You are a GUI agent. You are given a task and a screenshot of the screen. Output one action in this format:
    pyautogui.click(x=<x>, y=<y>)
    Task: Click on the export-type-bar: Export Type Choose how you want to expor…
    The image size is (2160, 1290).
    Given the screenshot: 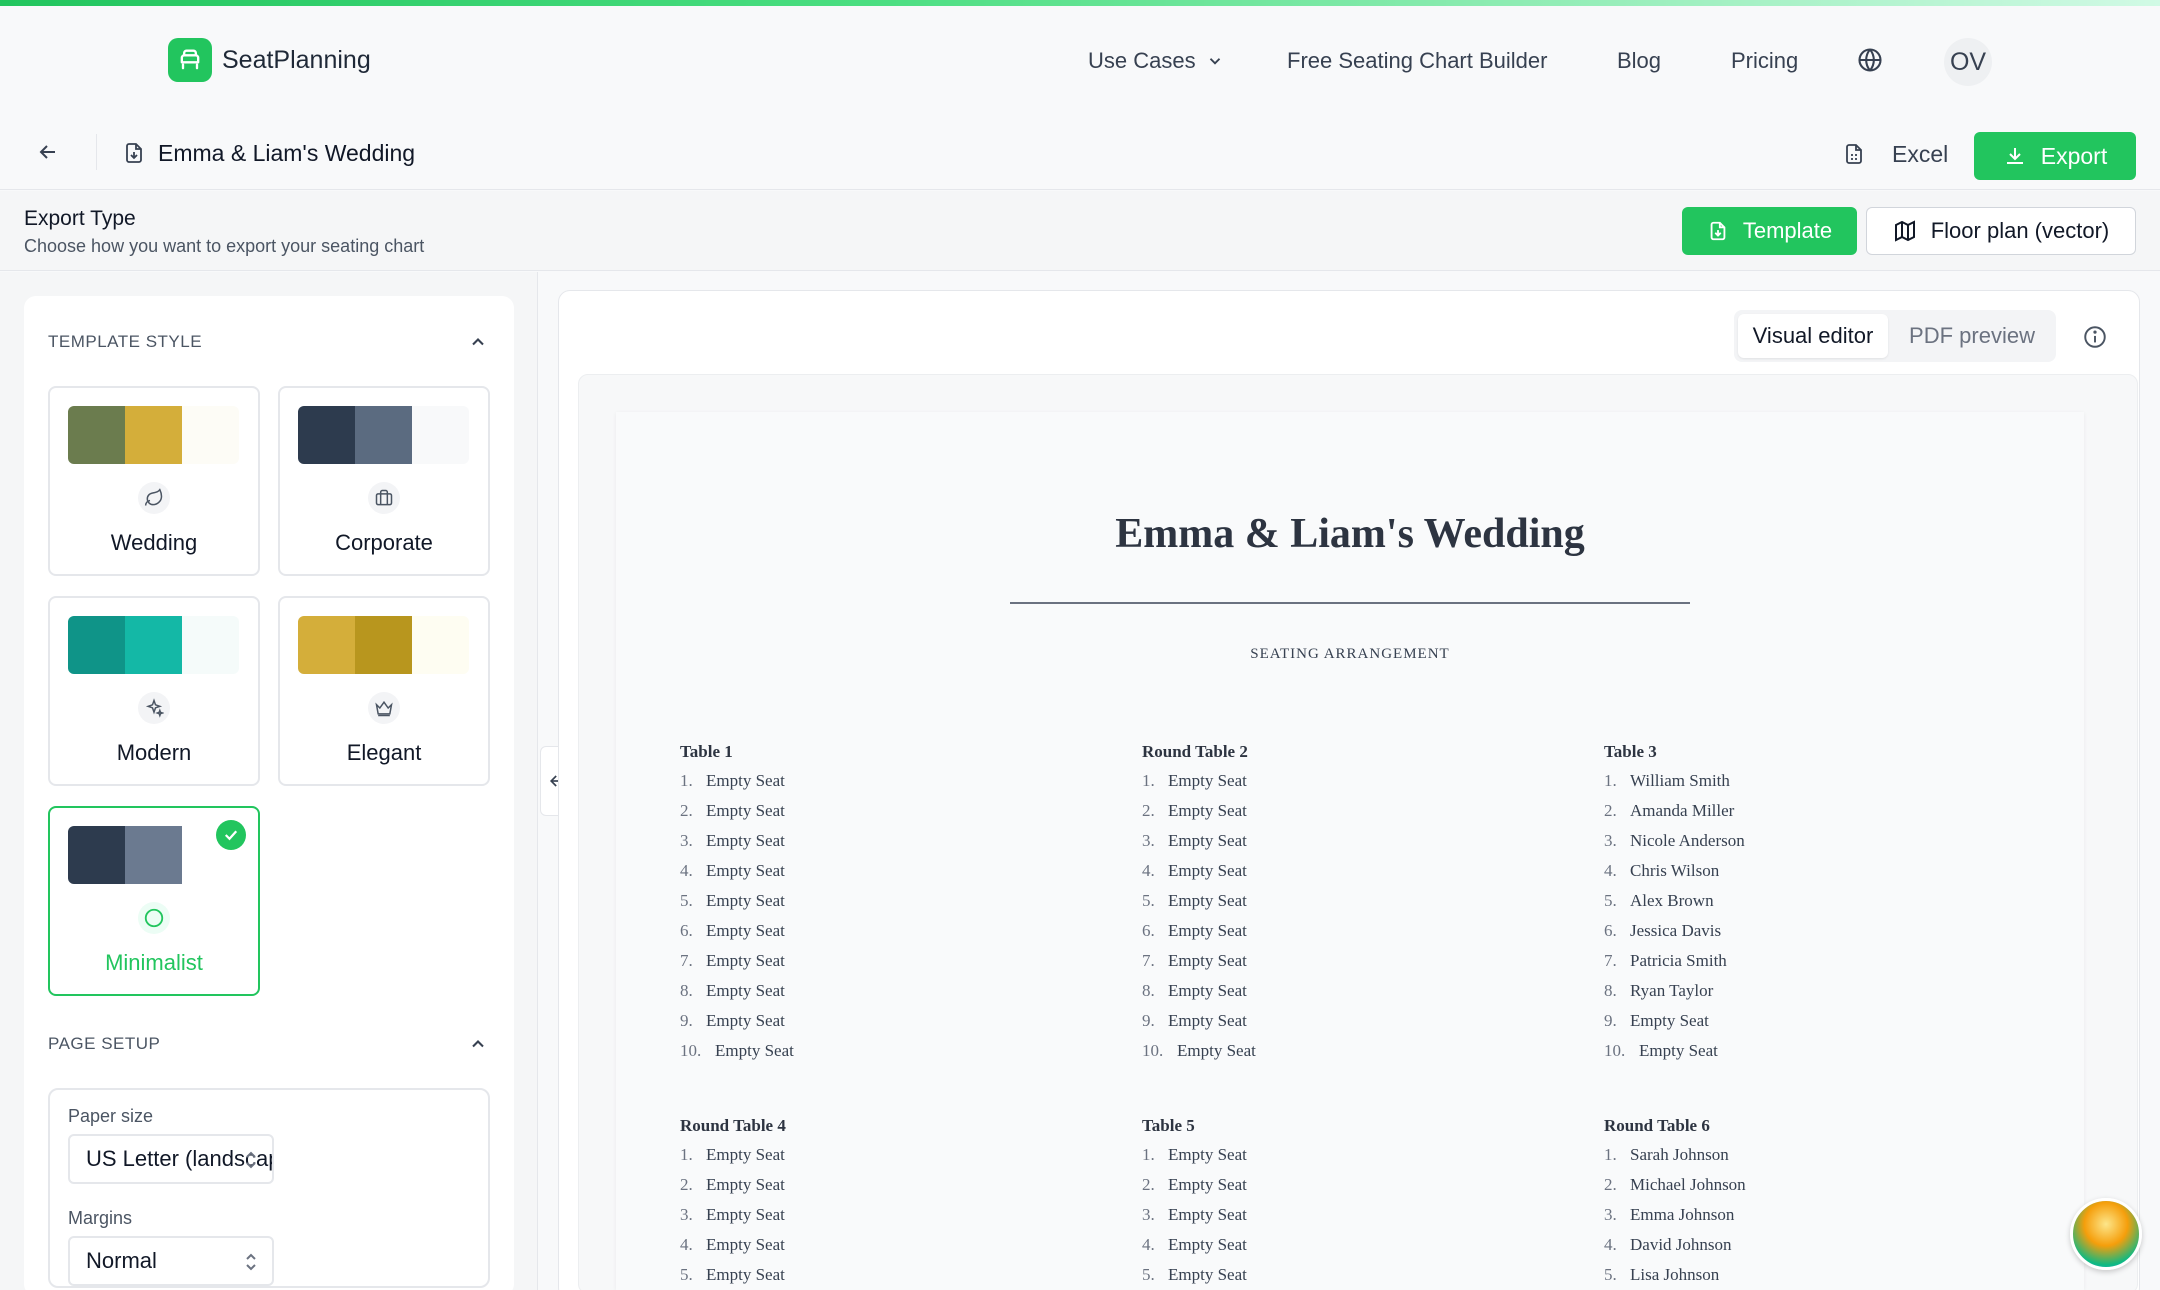 What is the action you would take?
    pyautogui.click(x=1080, y=231)
    